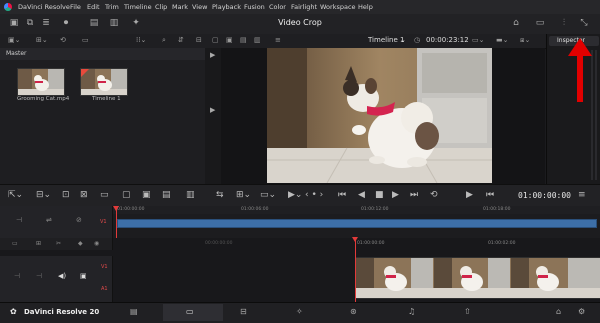 Image resolution: width=600 pixels, height=323 pixels. Describe the element at coordinates (299, 311) in the screenshot. I see `page-fusion-icon: ✧` at that location.